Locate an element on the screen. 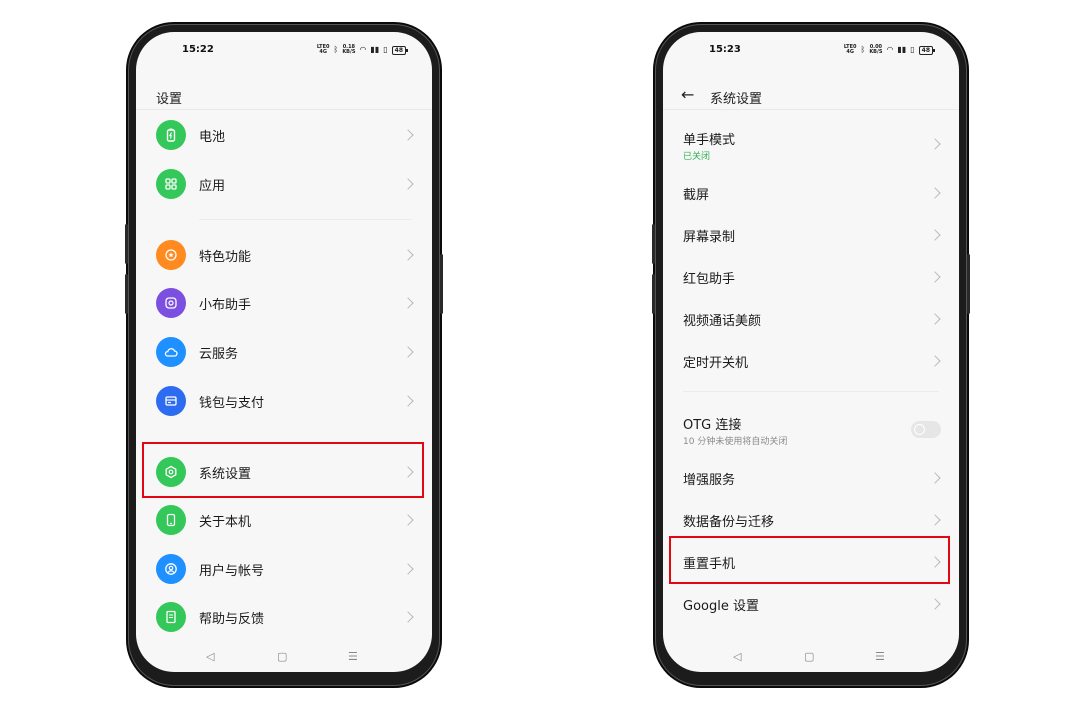 Image resolution: width=1080 pixels, height=720 pixels. help-book-icon is located at coordinates (171, 617).